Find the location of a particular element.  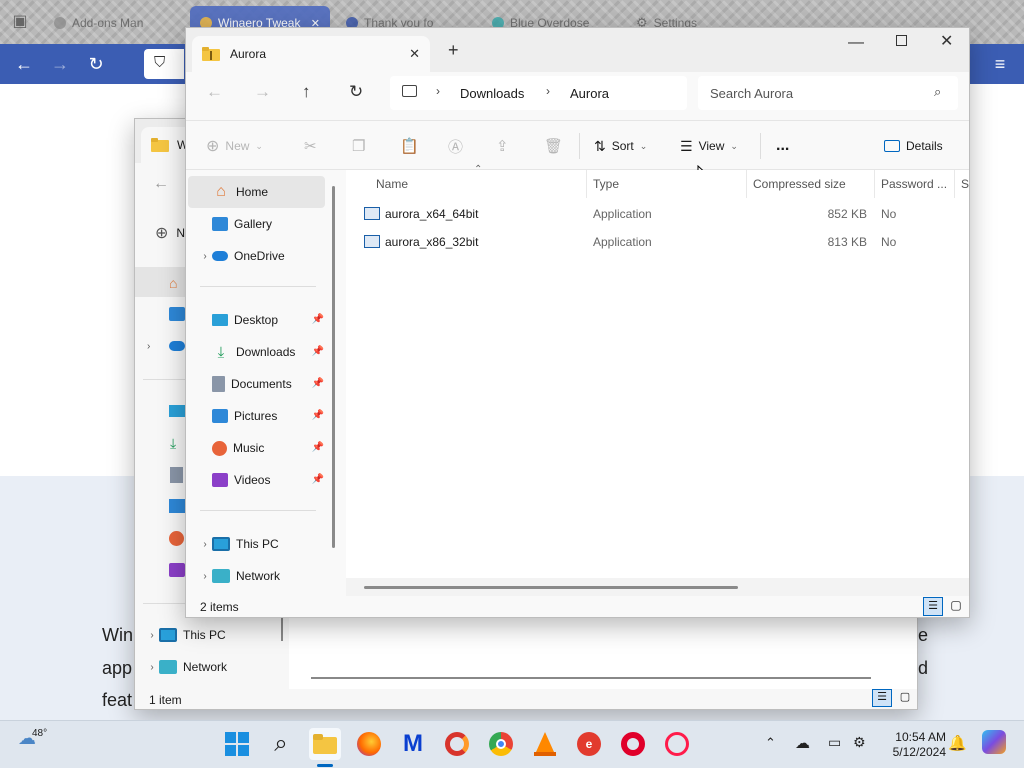

gallery-icon is located at coordinates (177, 314).